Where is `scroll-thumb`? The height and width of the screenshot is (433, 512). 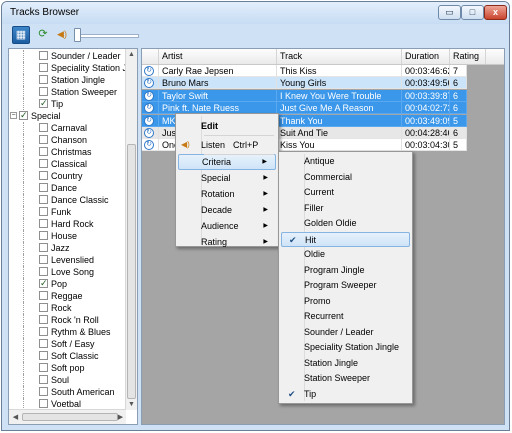
scroll-thumb is located at coordinates (131, 271).